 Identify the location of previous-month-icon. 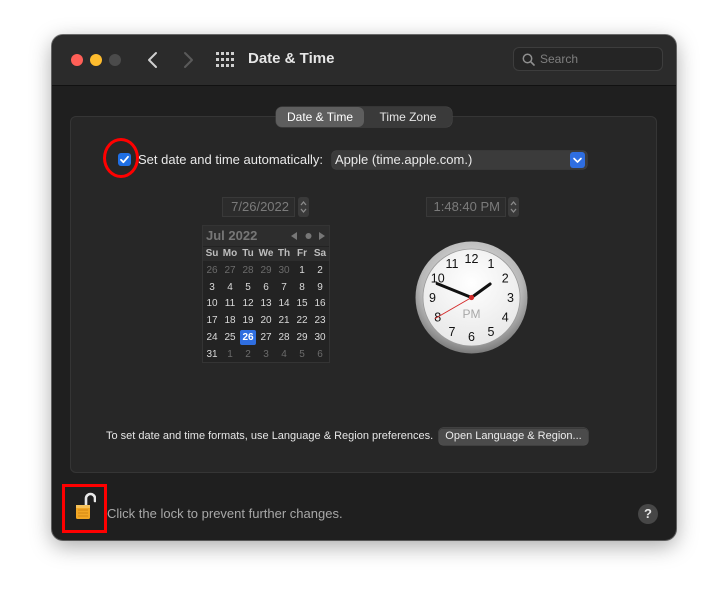
(294, 236).